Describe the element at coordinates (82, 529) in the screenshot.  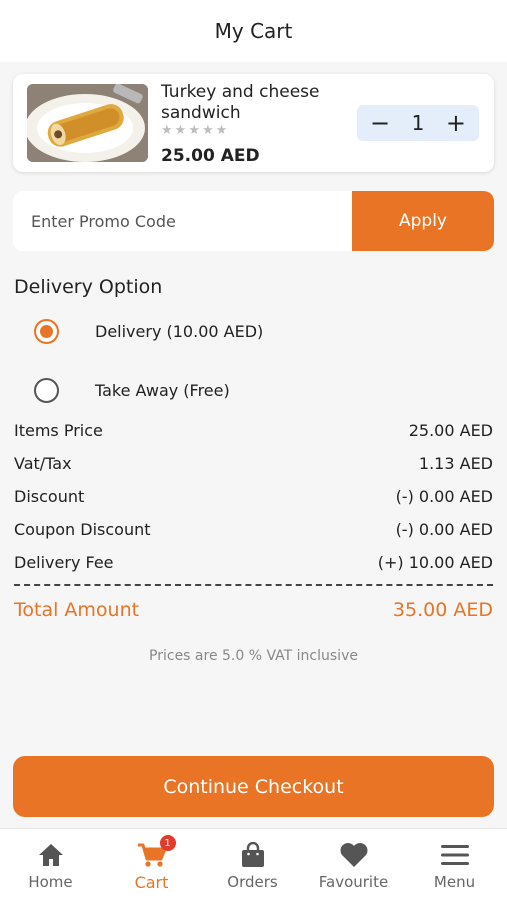
I see `summary-label: Coupon Discount` at that location.